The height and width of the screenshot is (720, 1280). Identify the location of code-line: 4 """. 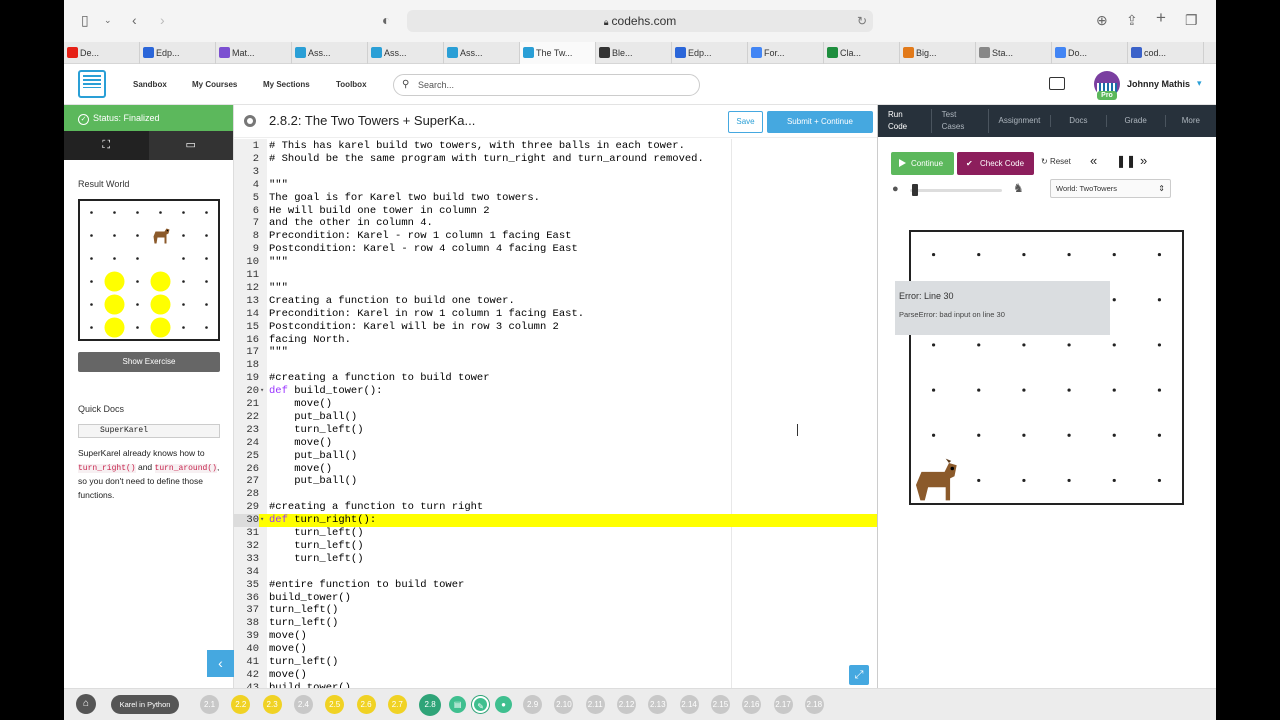
(555, 185).